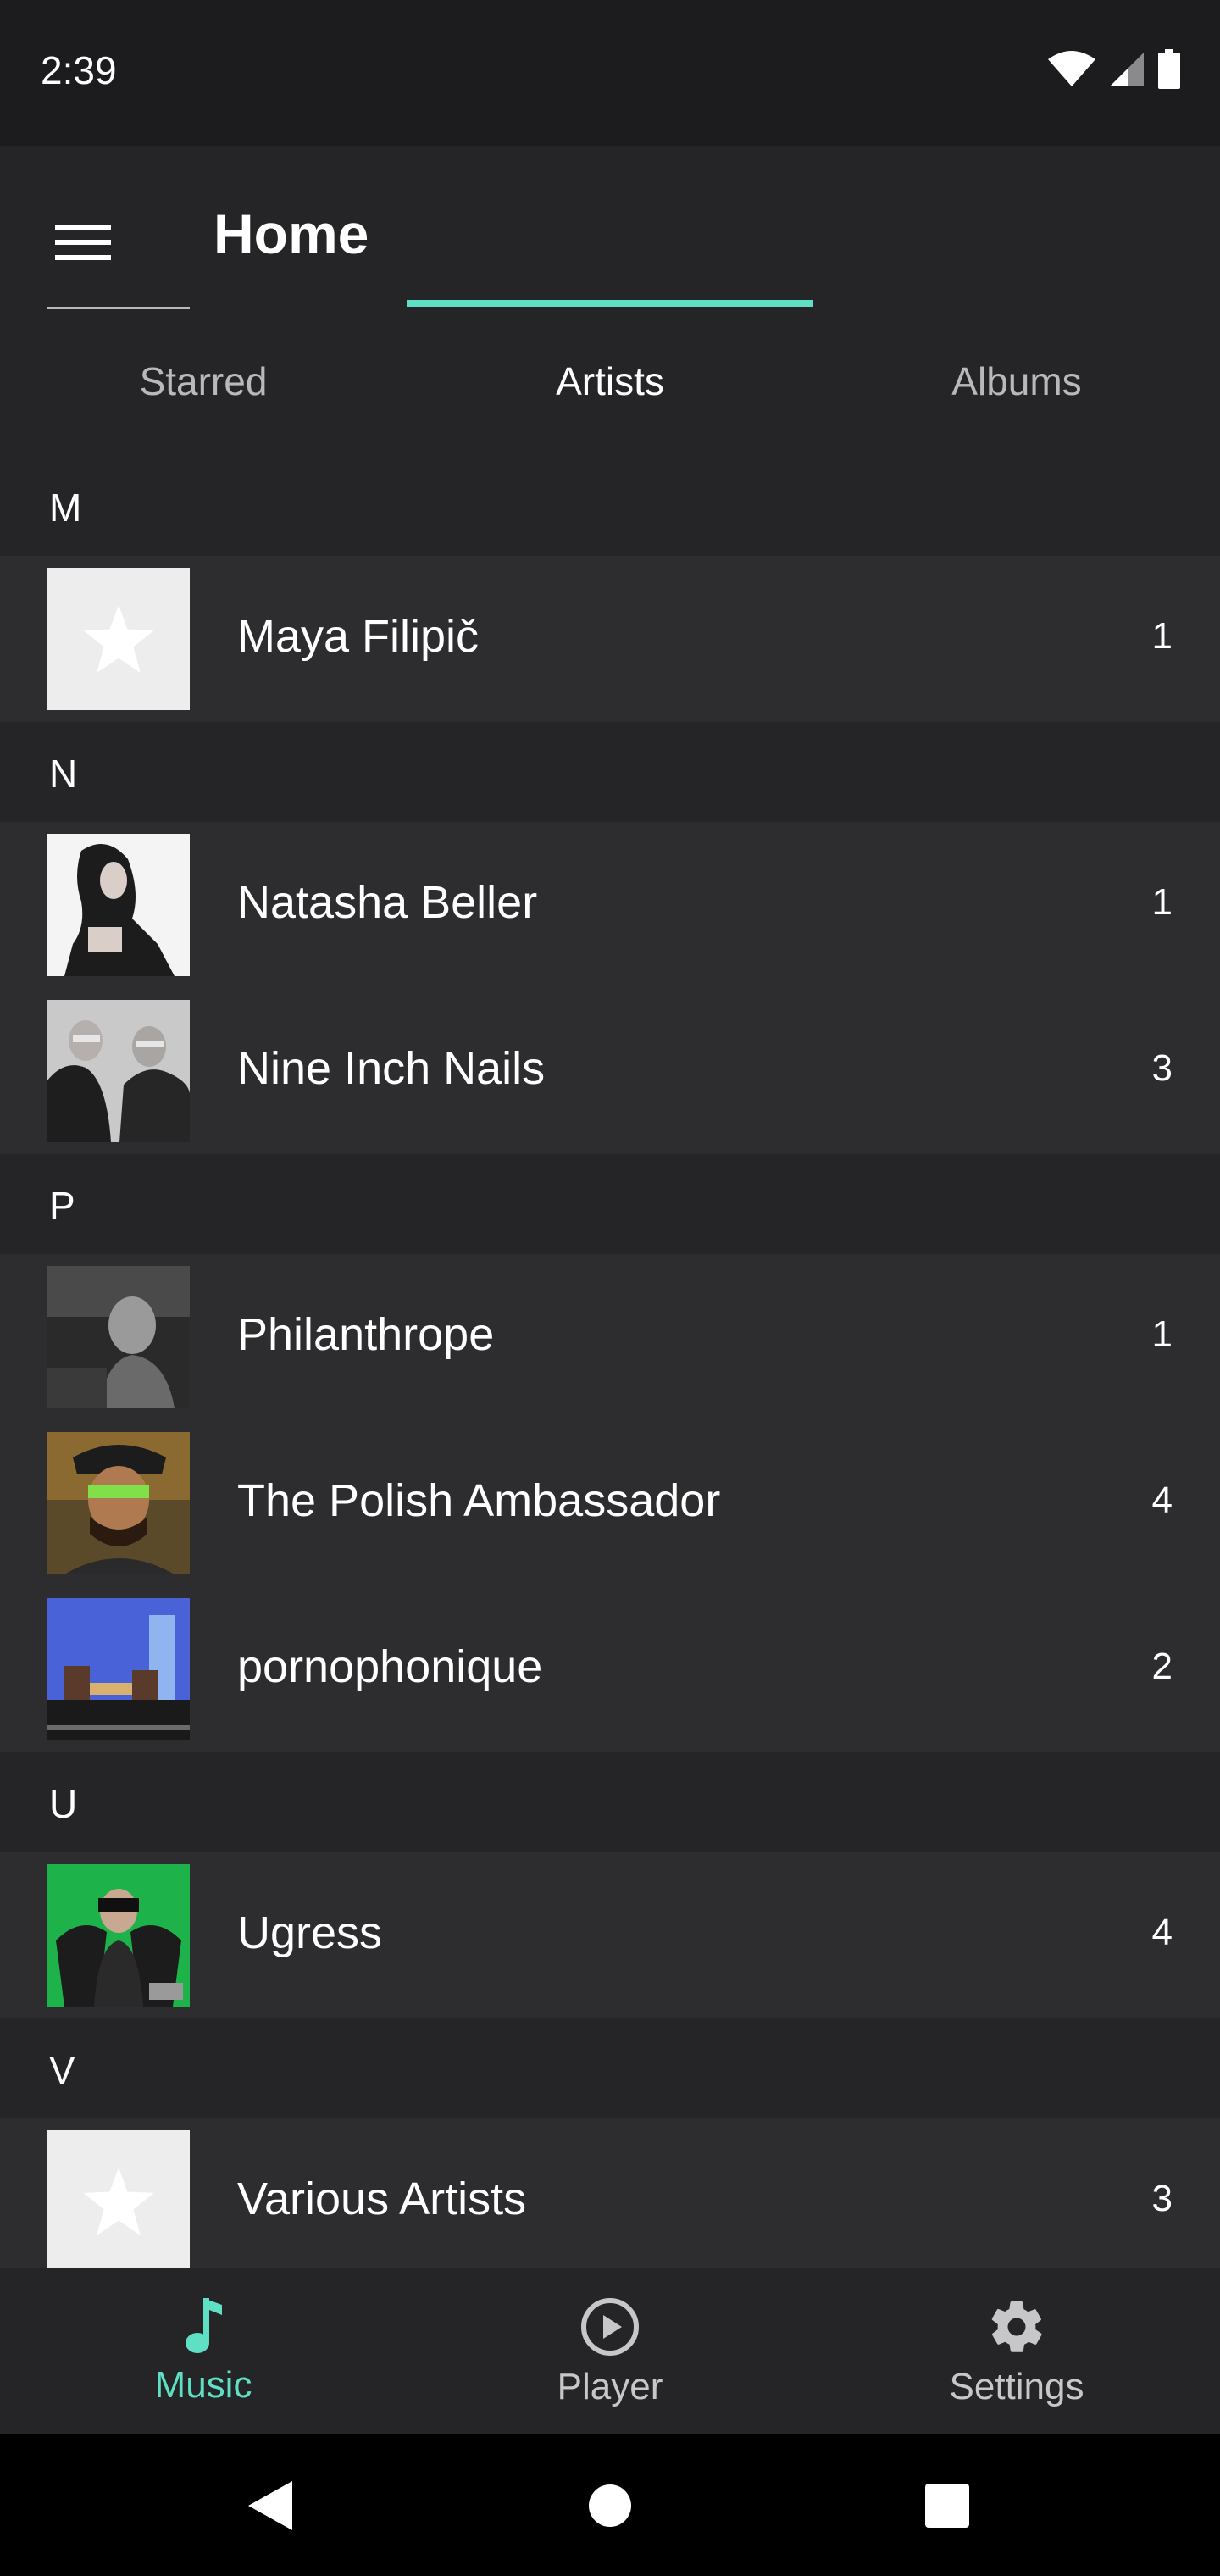 Image resolution: width=1220 pixels, height=2576 pixels. Describe the element at coordinates (610, 303) in the screenshot. I see `active-tab-indicator` at that location.